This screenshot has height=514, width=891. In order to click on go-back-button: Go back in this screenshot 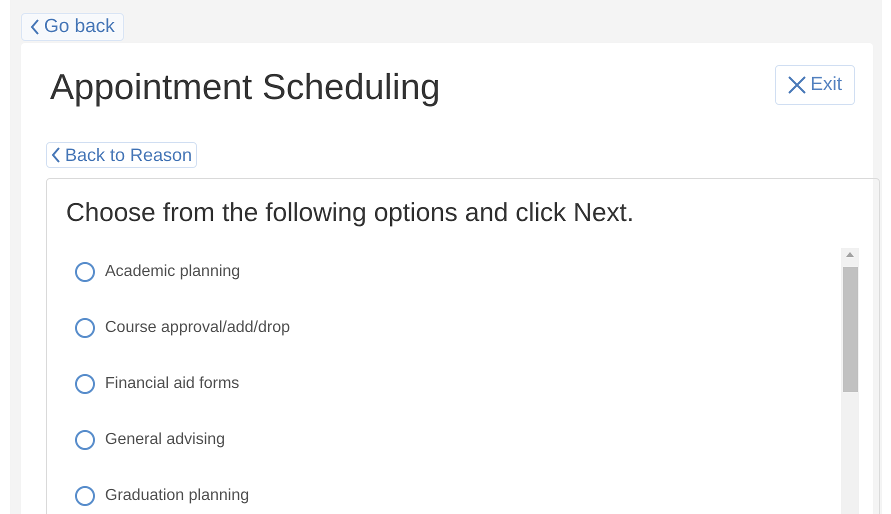, I will do `click(72, 27)`.